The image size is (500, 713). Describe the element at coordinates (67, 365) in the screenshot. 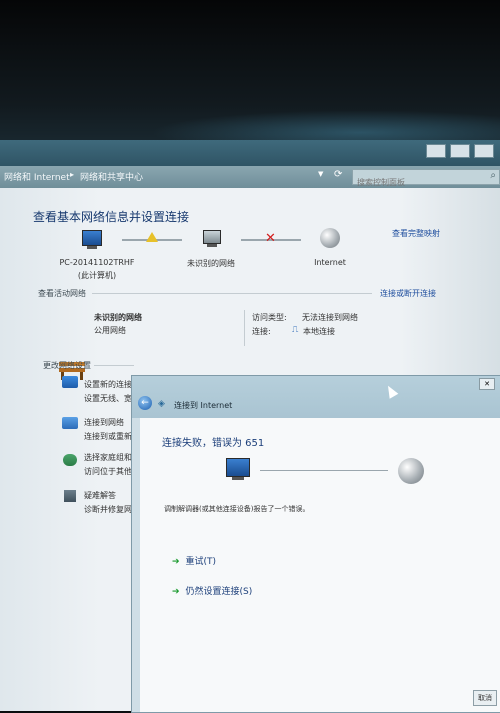

I see `change-settings-heading: 更改网络设置` at that location.